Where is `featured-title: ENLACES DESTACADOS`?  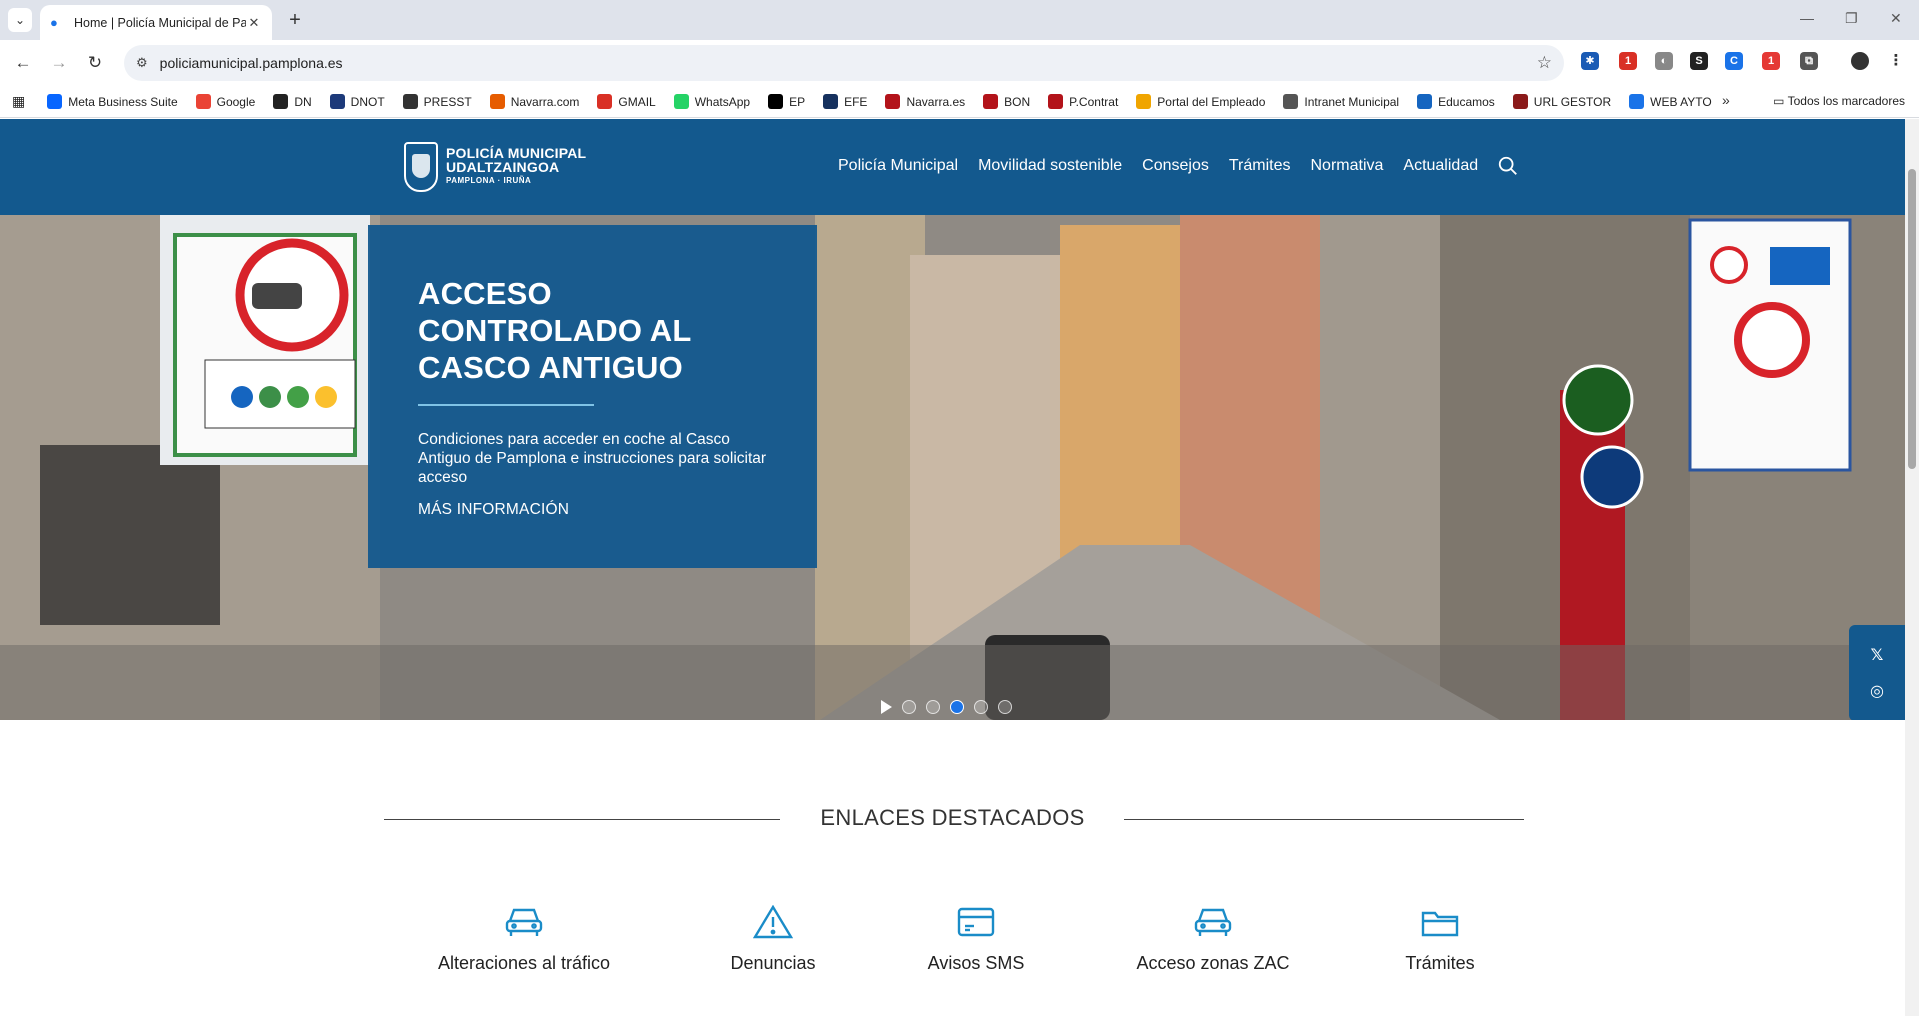
featured-title: ENLACES DESTACADOS is located at coordinates (952, 817).